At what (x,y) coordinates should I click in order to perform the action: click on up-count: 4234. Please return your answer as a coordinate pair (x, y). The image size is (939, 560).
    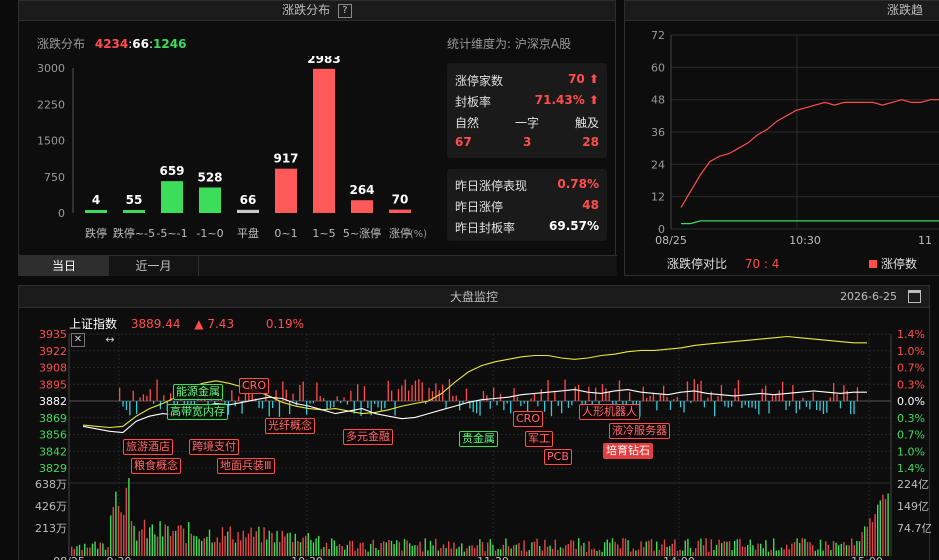
    Looking at the image, I should click on (111, 44).